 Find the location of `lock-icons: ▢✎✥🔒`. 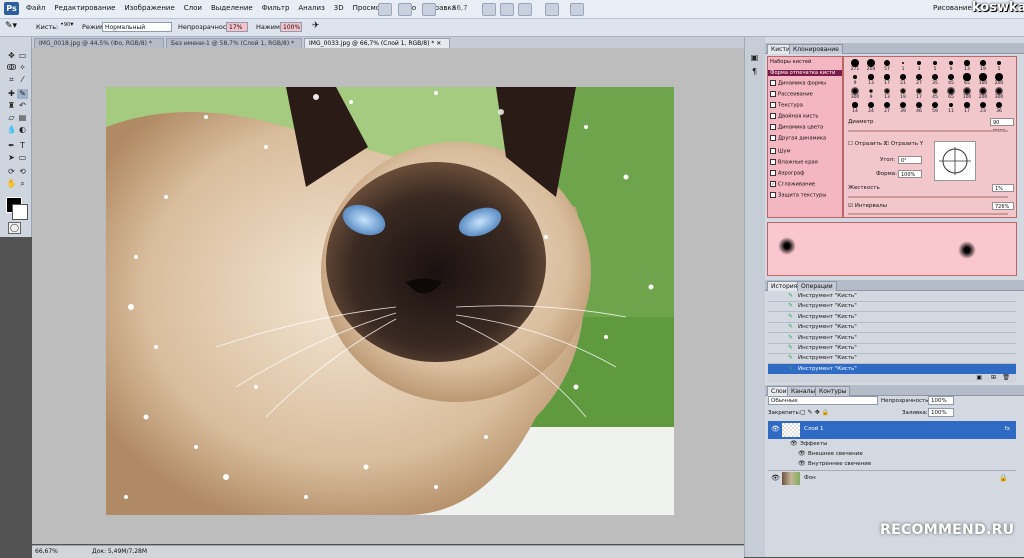

lock-icons: ▢✎✥🔒 is located at coordinates (815, 412).